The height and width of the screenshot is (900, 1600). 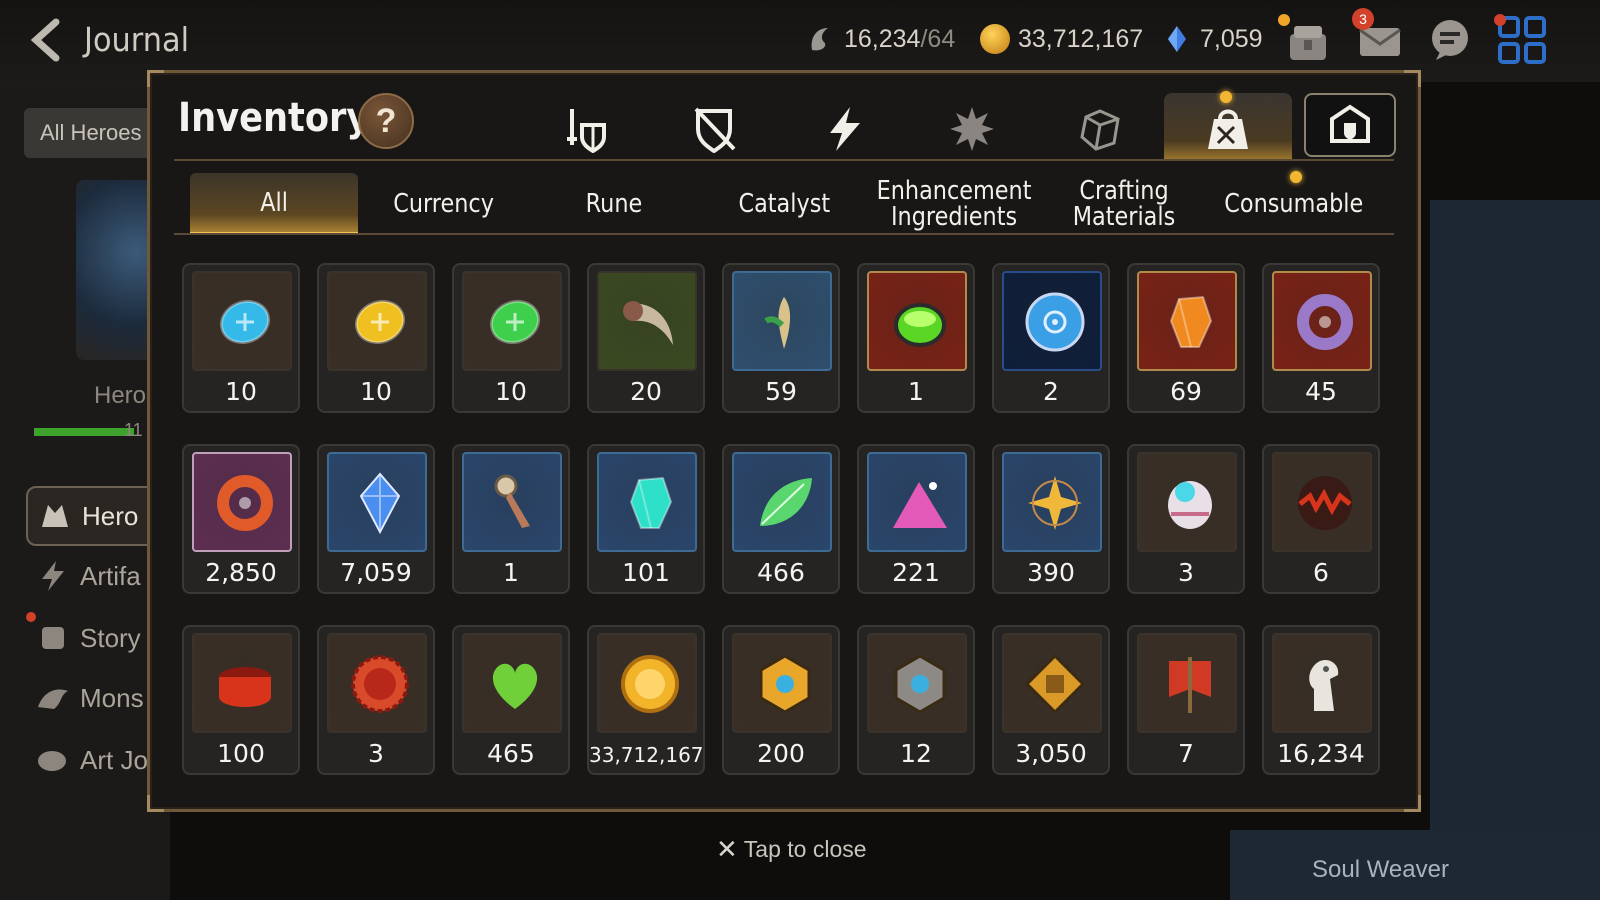 I want to click on inventory-item-green-jar: 1, so click(x=916, y=338).